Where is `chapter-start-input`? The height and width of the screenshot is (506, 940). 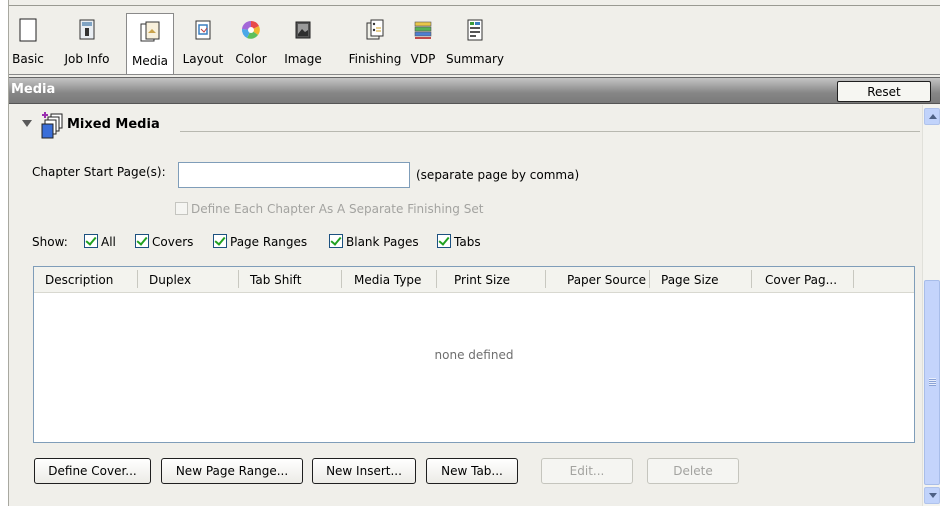 chapter-start-input is located at coordinates (294, 175).